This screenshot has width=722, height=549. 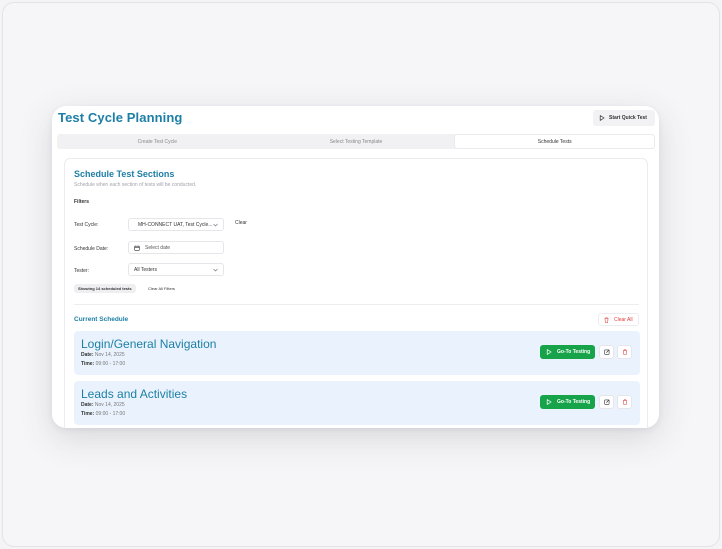 I want to click on calendar-icon, so click(x=137, y=248).